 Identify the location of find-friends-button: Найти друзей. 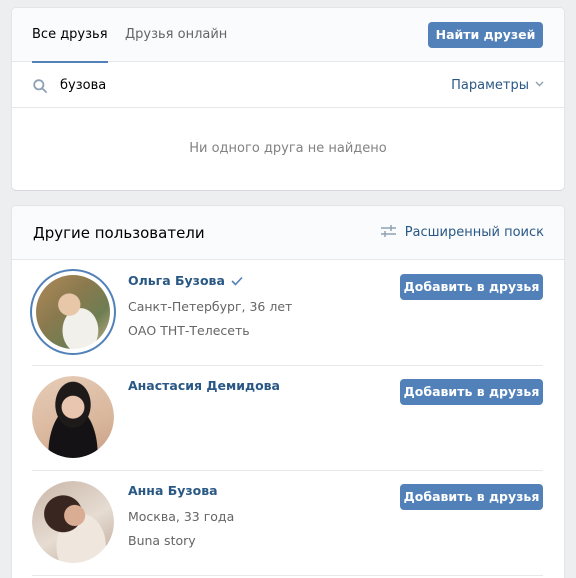
(485, 35).